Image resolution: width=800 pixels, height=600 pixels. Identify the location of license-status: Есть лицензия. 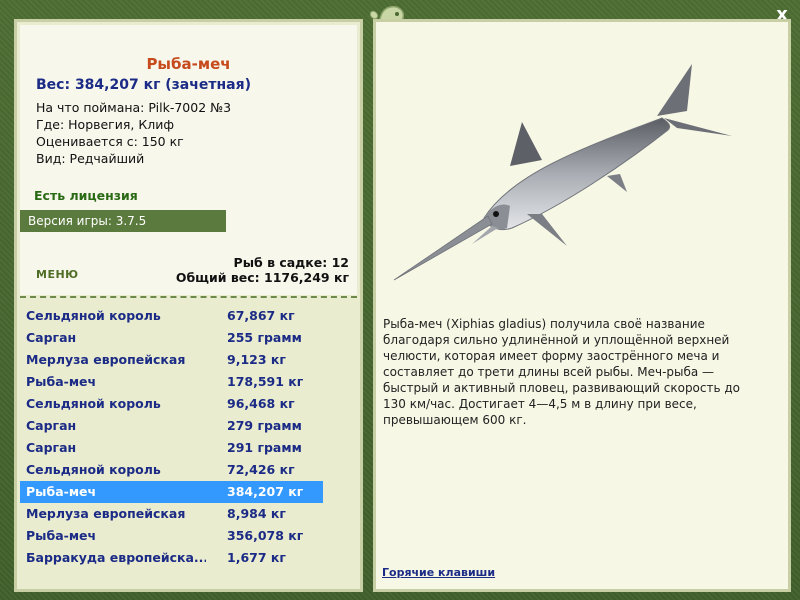
(86, 195).